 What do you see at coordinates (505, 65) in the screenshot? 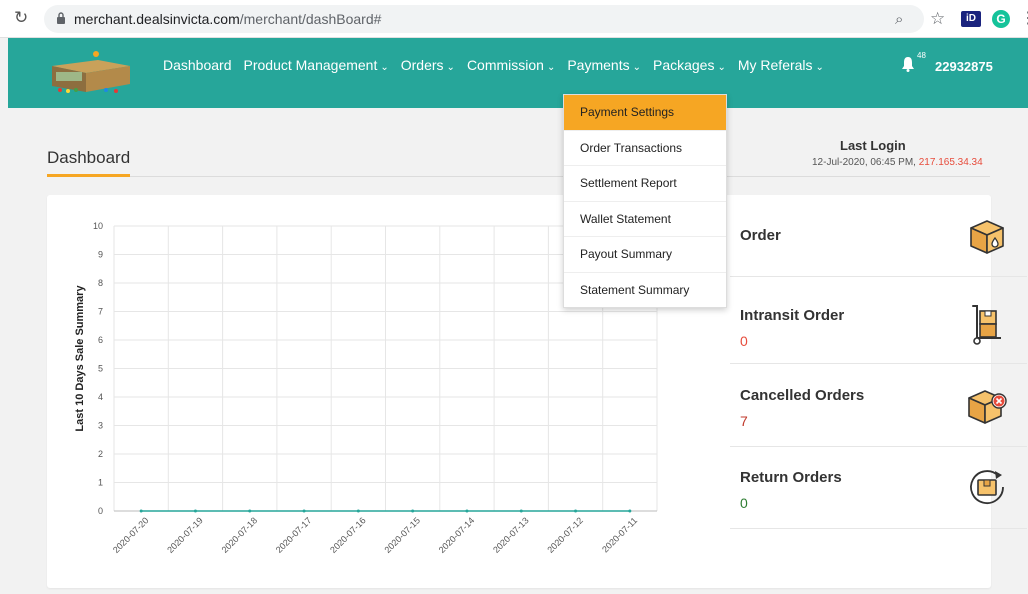
I see `nav-commission-label: Commission` at bounding box center [505, 65].